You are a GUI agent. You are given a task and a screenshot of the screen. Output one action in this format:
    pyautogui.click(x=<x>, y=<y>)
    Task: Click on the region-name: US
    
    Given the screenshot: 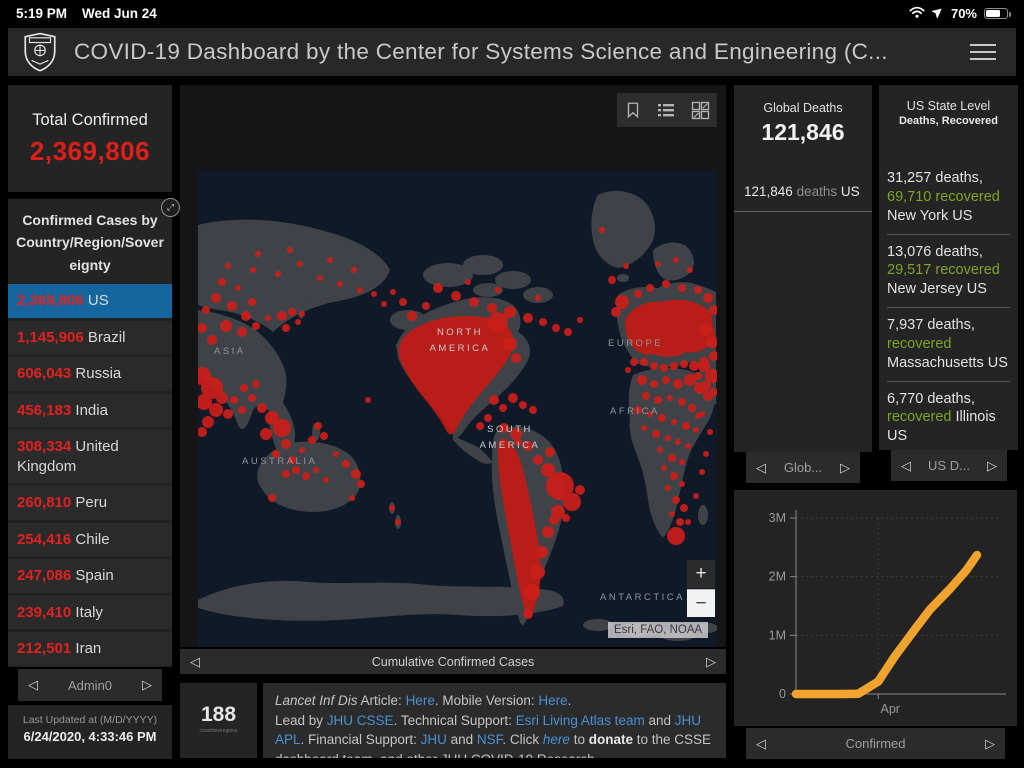 What is the action you would take?
    pyautogui.click(x=850, y=191)
    